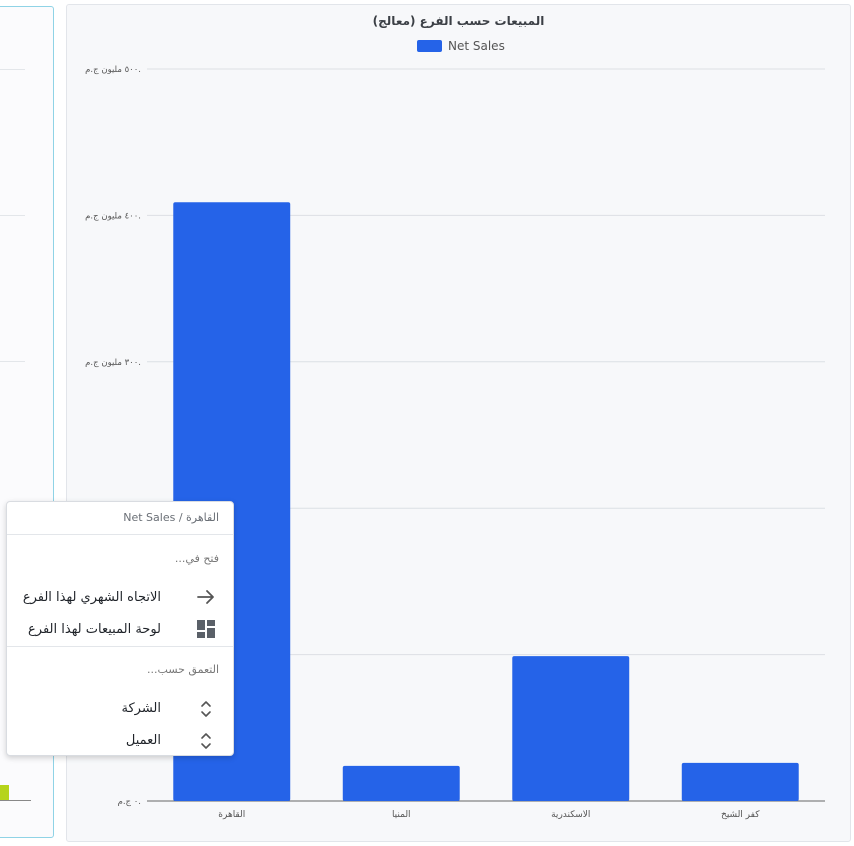 Image resolution: width=854 pixels, height=846 pixels. What do you see at coordinates (92, 597) in the screenshot?
I see `menu-item-monthly-trend-label: الاتجاه الشهري لهذا الفرع` at bounding box center [92, 597].